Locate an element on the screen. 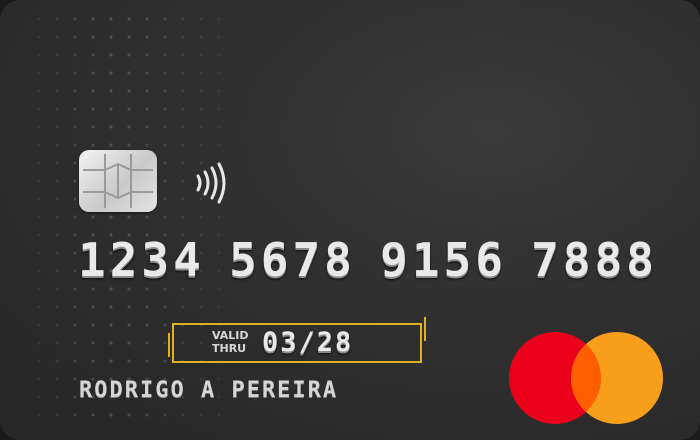 The width and height of the screenshot is (700, 440). cardholder-name: RODRIGO A PEREIRA is located at coordinates (209, 390).